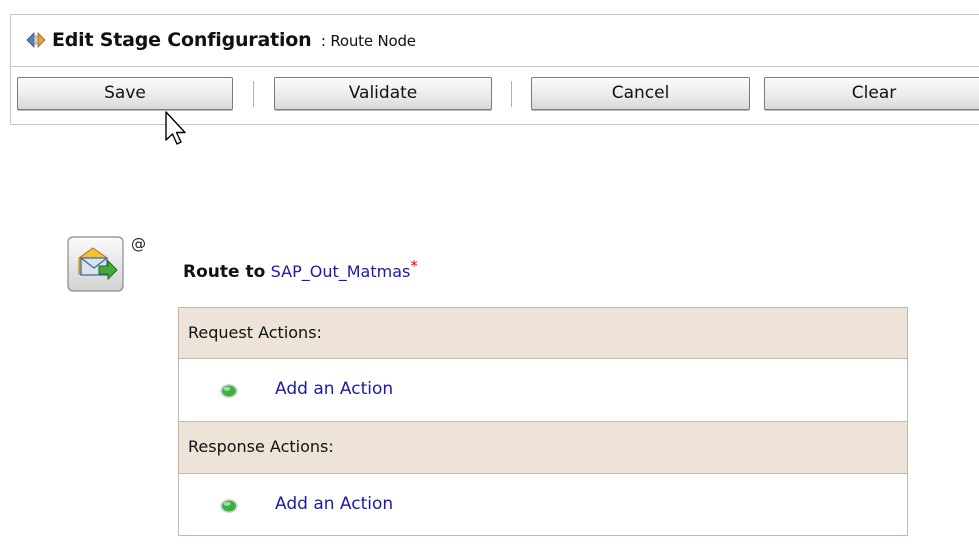 The width and height of the screenshot is (979, 546). I want to click on stage-config-icon, so click(36, 40).